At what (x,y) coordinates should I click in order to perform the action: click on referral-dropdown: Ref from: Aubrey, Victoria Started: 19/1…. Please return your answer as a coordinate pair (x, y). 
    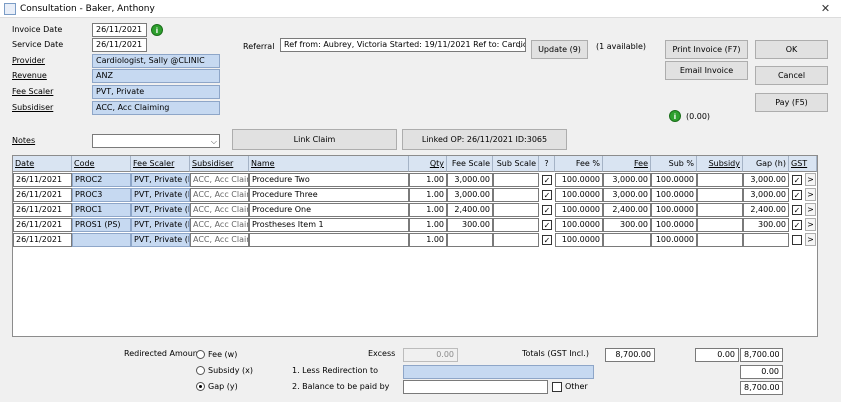
    Looking at the image, I should click on (403, 45).